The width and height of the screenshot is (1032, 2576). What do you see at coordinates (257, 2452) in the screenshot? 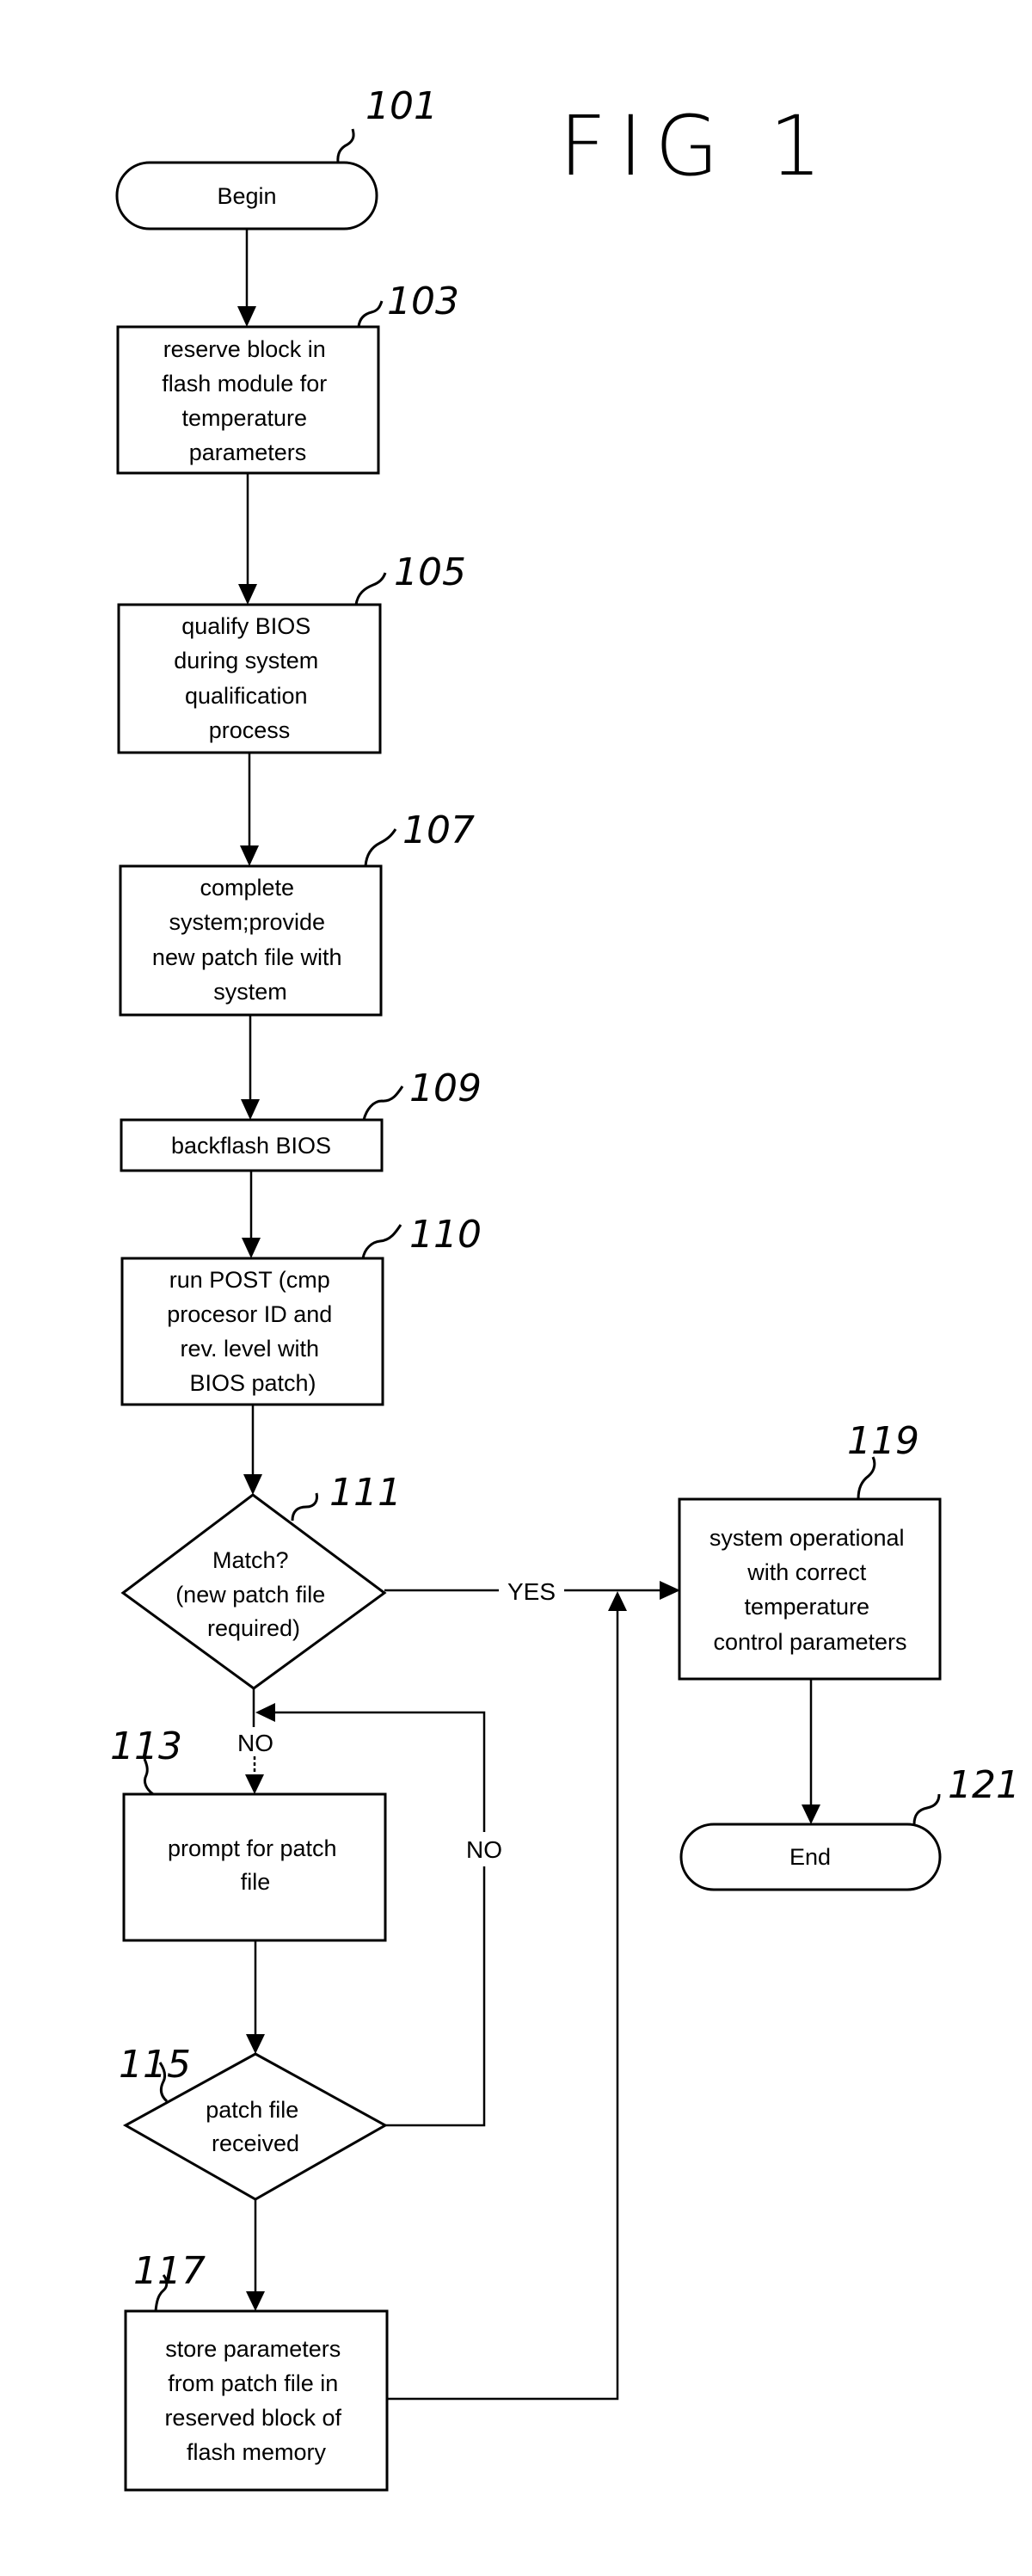
I see `node-text-line: flash memory` at bounding box center [257, 2452].